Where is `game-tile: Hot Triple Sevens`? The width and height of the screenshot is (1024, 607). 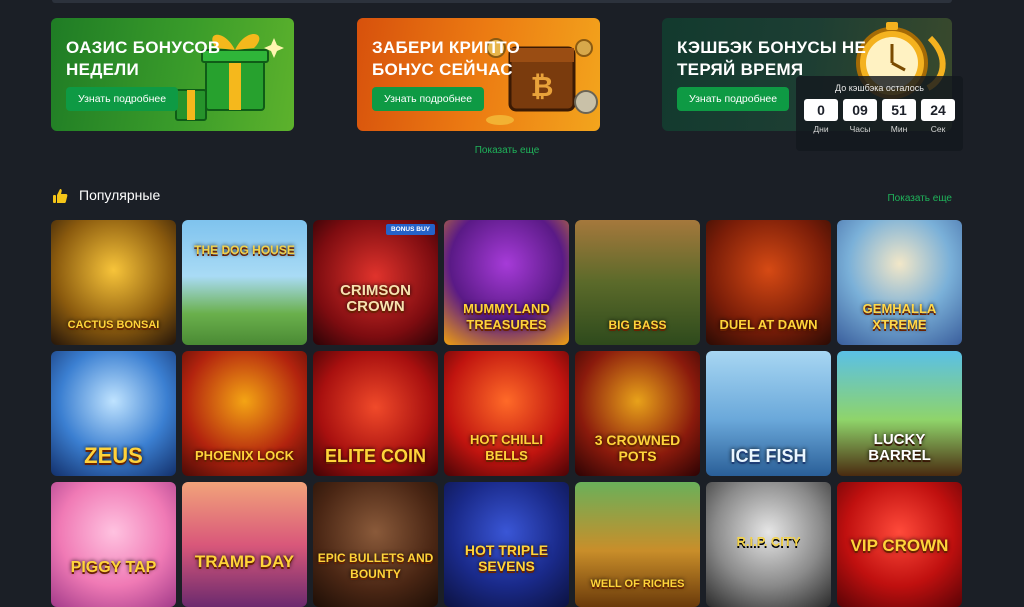
game-tile: Hot Triple Sevens is located at coordinates (506, 544).